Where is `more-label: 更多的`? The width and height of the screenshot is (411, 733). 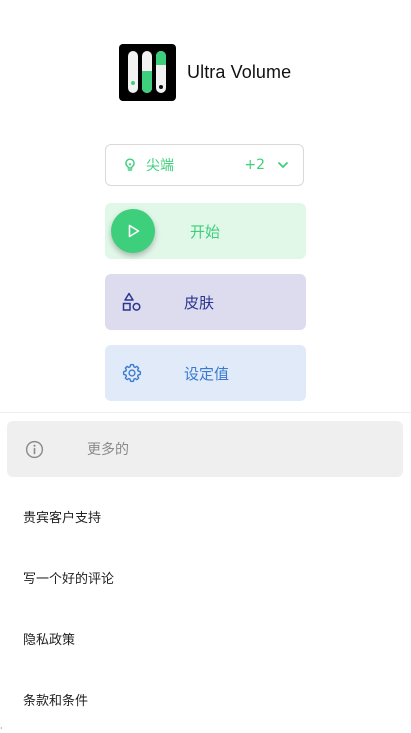
more-label: 更多的 is located at coordinates (108, 450).